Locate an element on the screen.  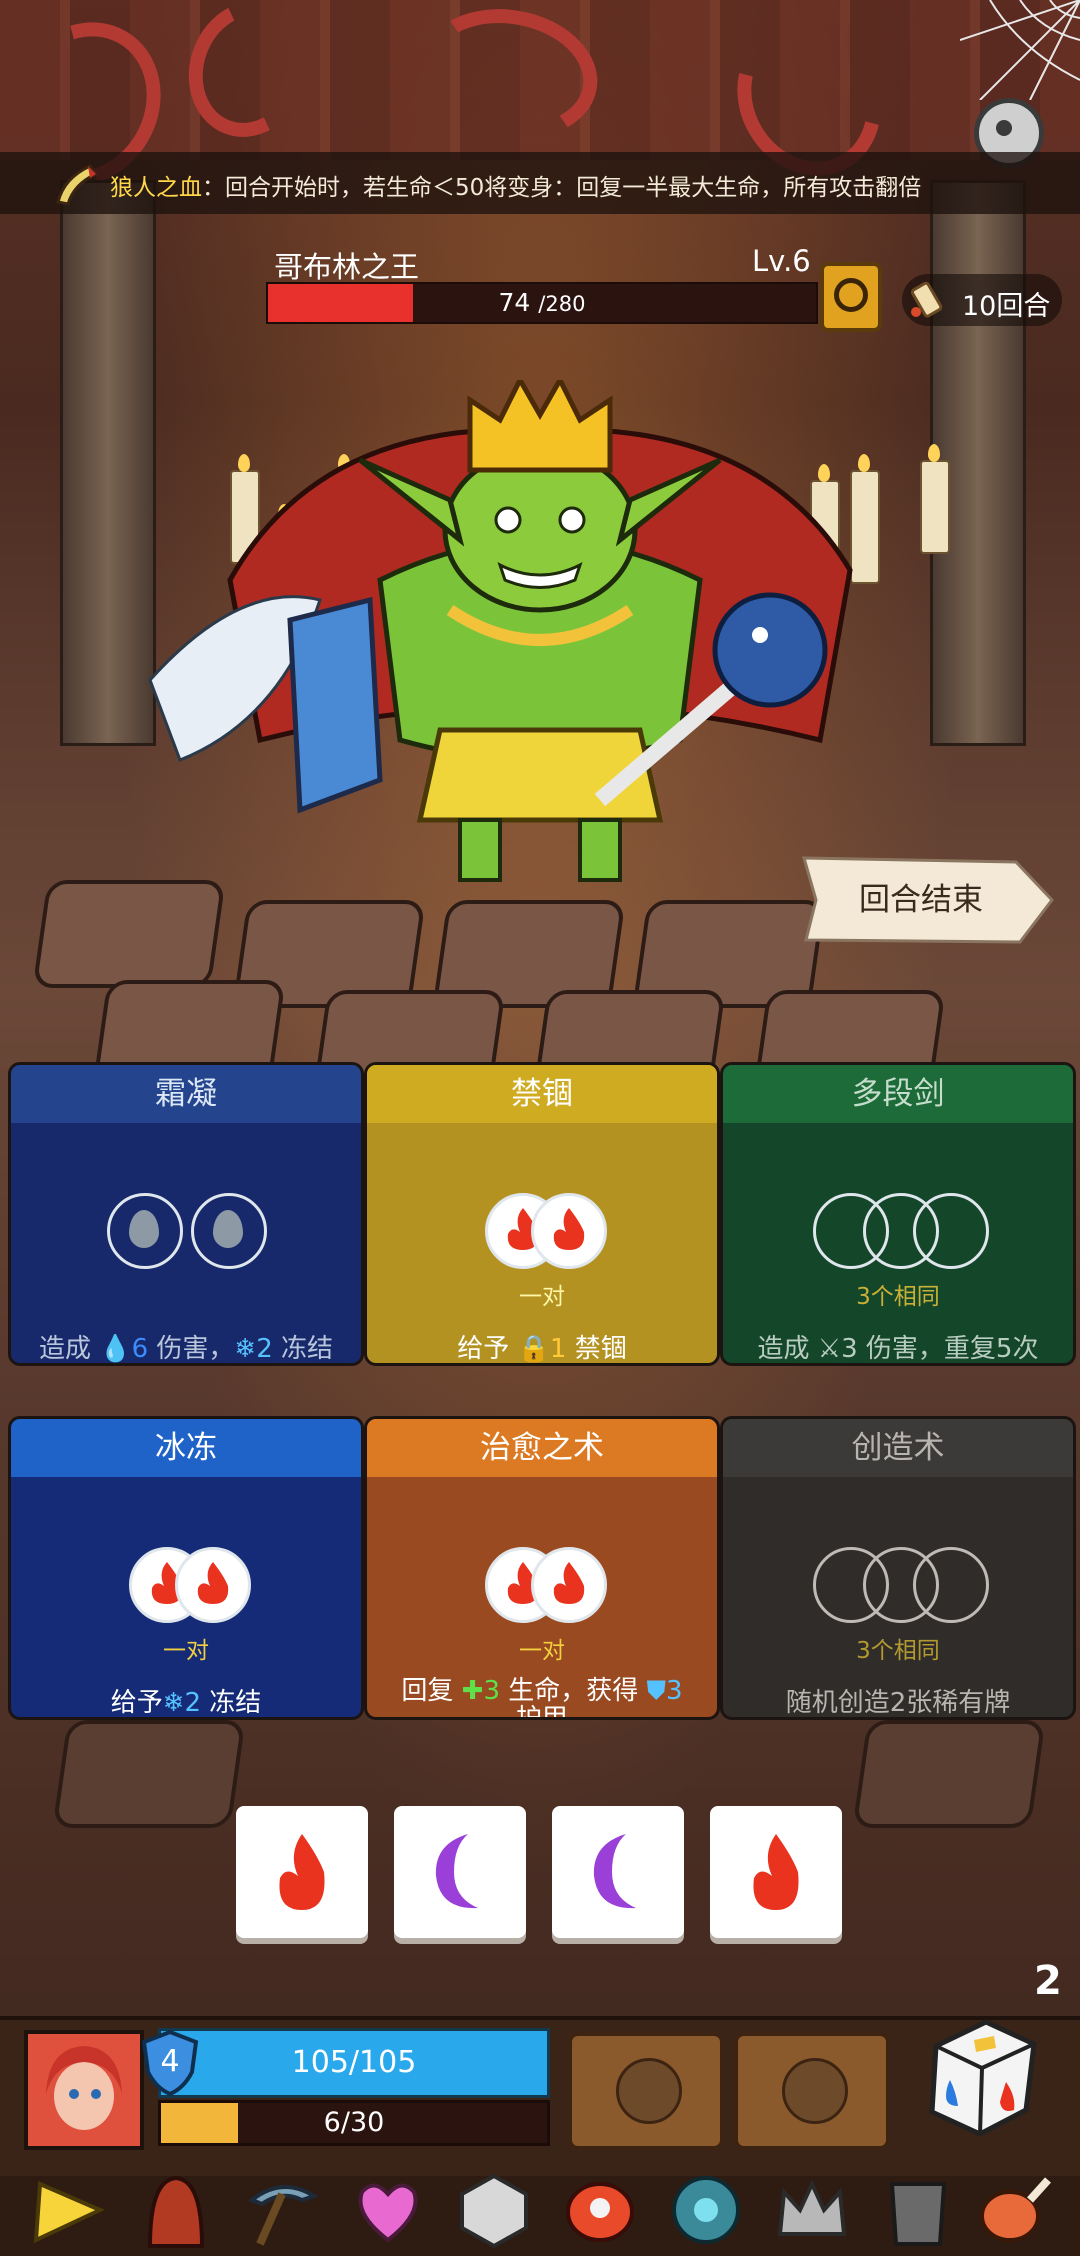
player-hp-text: 105/105 is located at coordinates (354, 2062).